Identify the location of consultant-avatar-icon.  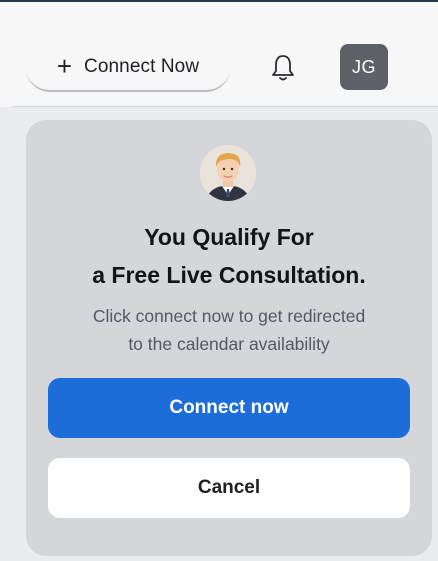
(228, 173).